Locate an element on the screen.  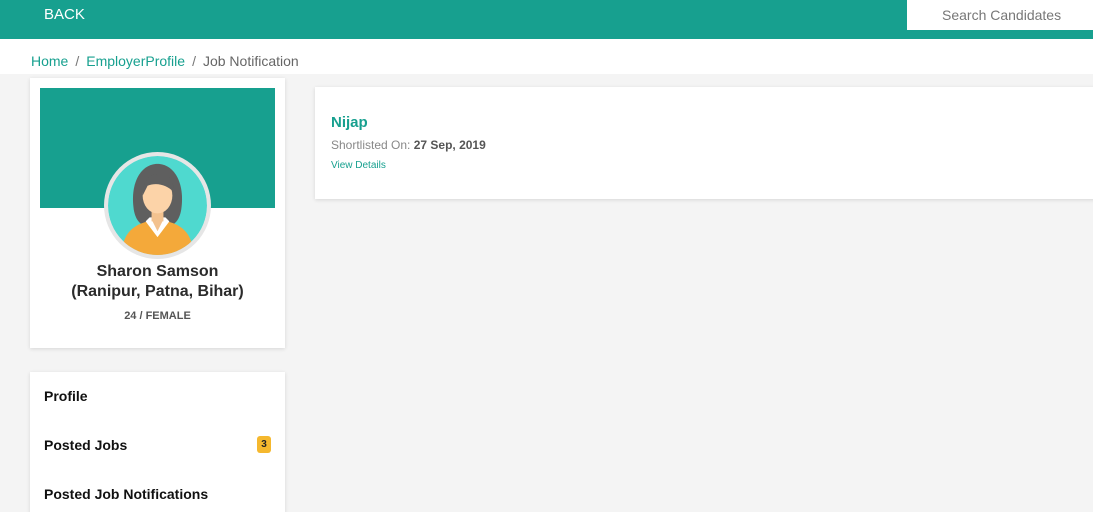
sidebar-item-label: Posted Job Notifications is located at coordinates (126, 494).